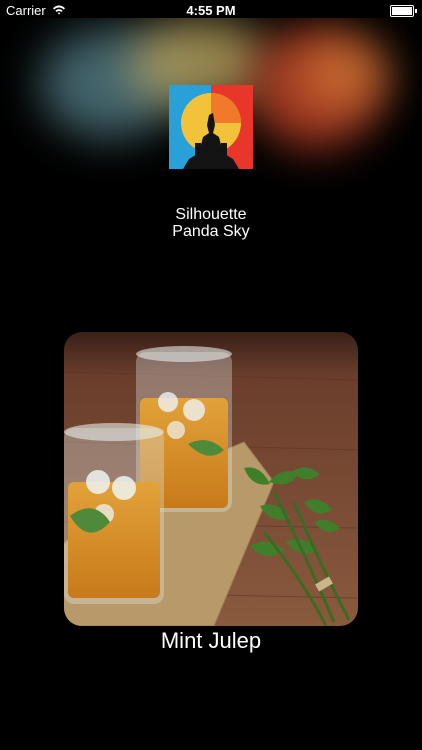 This screenshot has height=750, width=422. What do you see at coordinates (211, 214) in the screenshot?
I see `song-title: Silhouette` at bounding box center [211, 214].